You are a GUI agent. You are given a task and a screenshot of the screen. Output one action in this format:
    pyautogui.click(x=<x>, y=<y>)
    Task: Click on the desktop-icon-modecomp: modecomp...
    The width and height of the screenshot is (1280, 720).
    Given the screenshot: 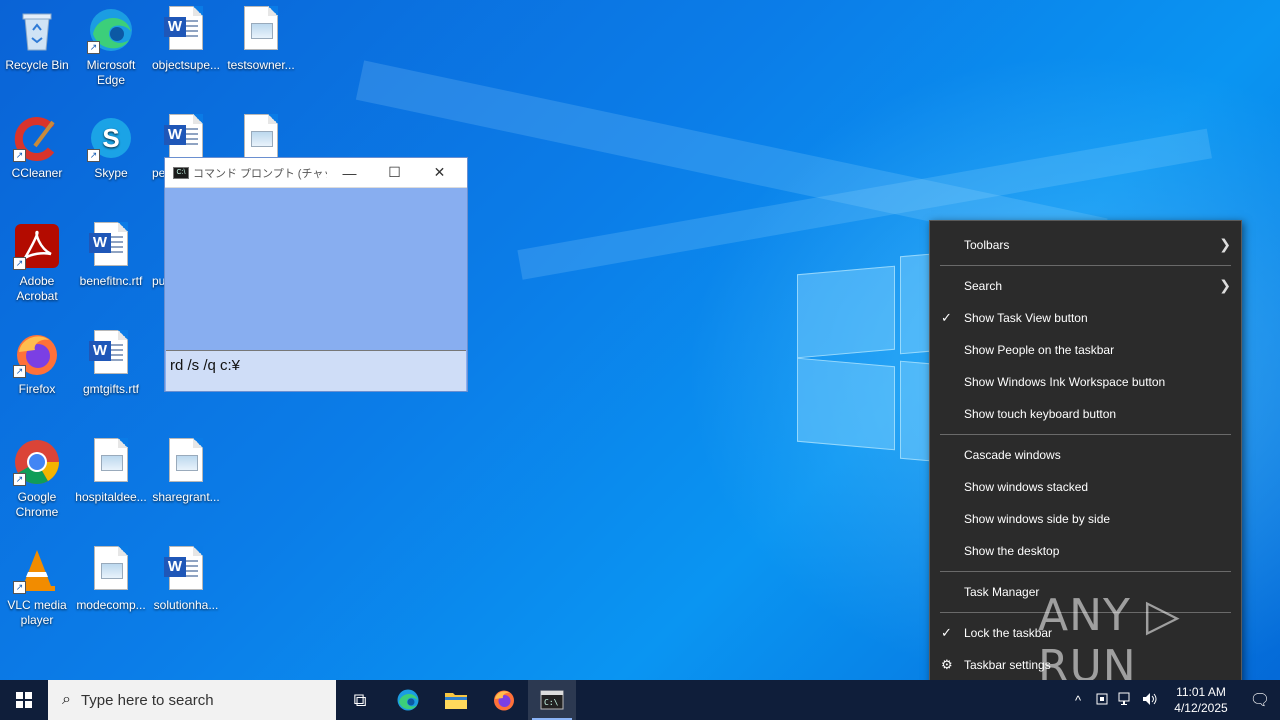 What is the action you would take?
    pyautogui.click(x=111, y=576)
    